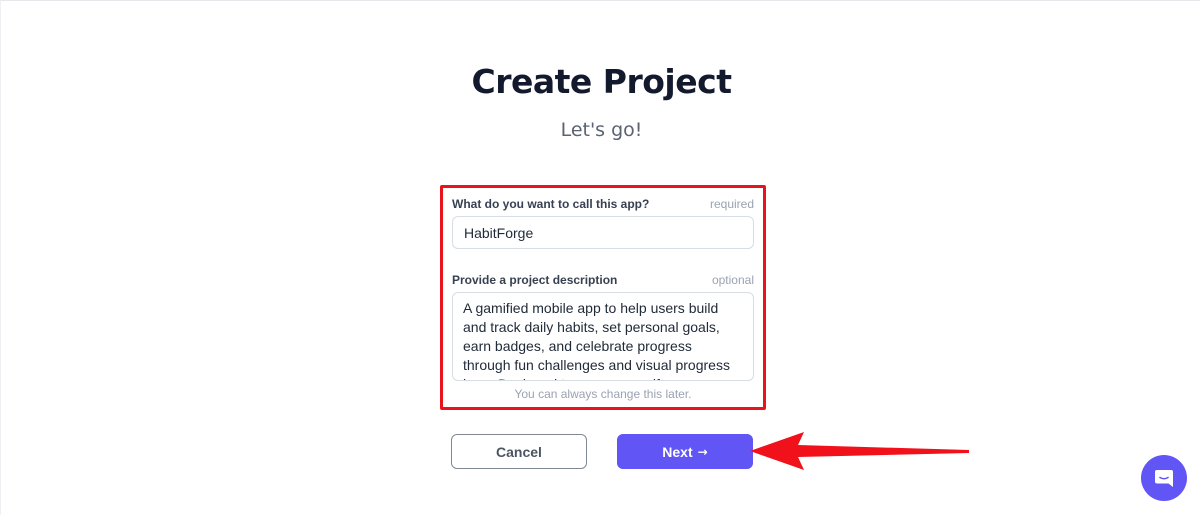 The height and width of the screenshot is (515, 1200). I want to click on app-name-input, so click(603, 232).